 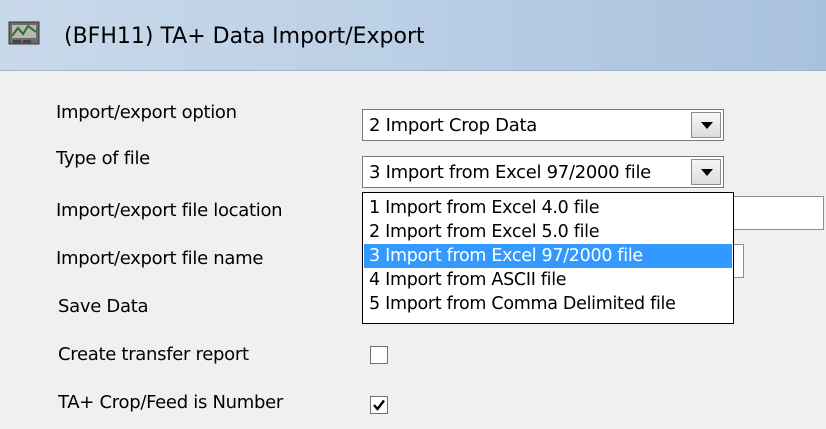 I want to click on import-export-option-value: 2 Import Crop Data, so click(x=453, y=125).